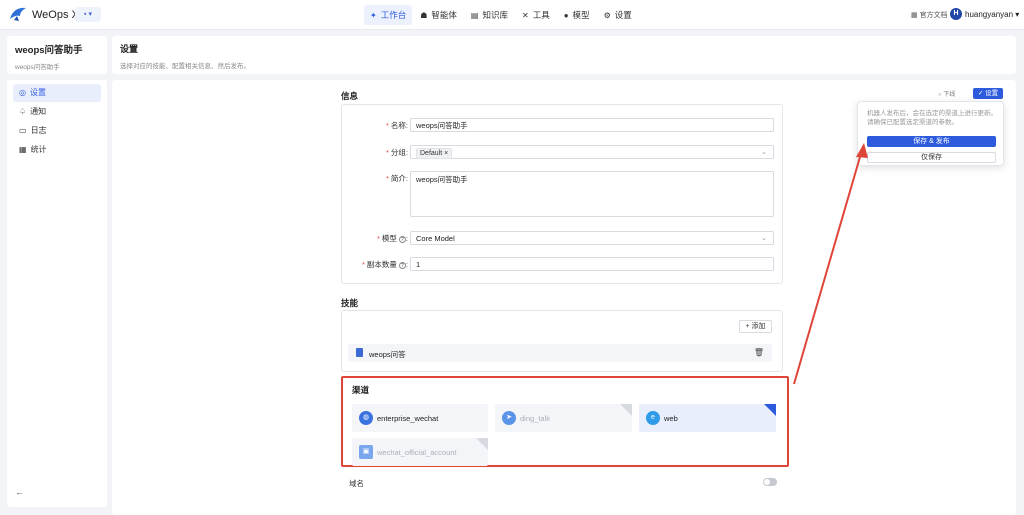 This screenshot has width=1024, height=515. What do you see at coordinates (592, 264) in the screenshot?
I see `replica-input` at bounding box center [592, 264].